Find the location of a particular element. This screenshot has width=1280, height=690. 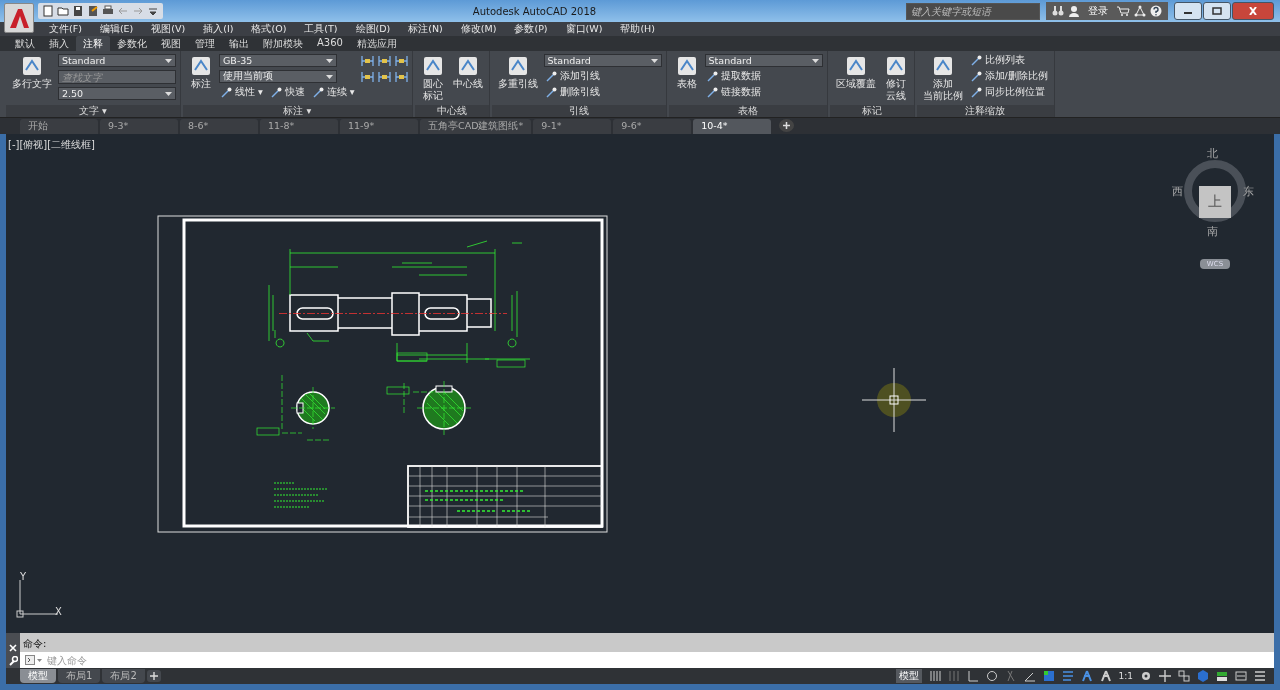

document-tab: 11-8* is located at coordinates (299, 126).